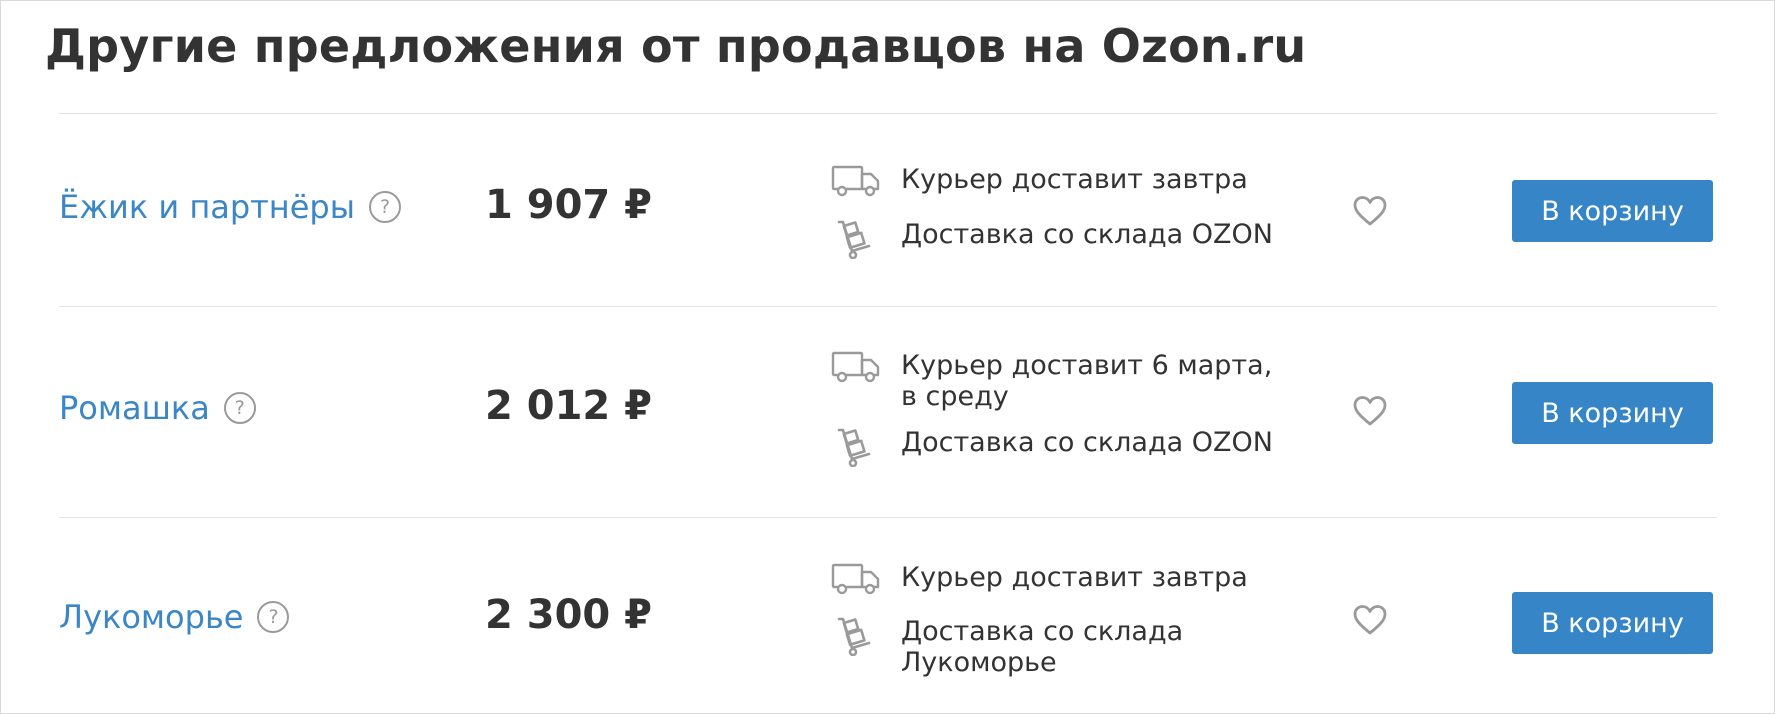 This screenshot has height=714, width=1775. I want to click on warehouse-delivery: Доставка со склада Лукоморье, so click(1016, 647).